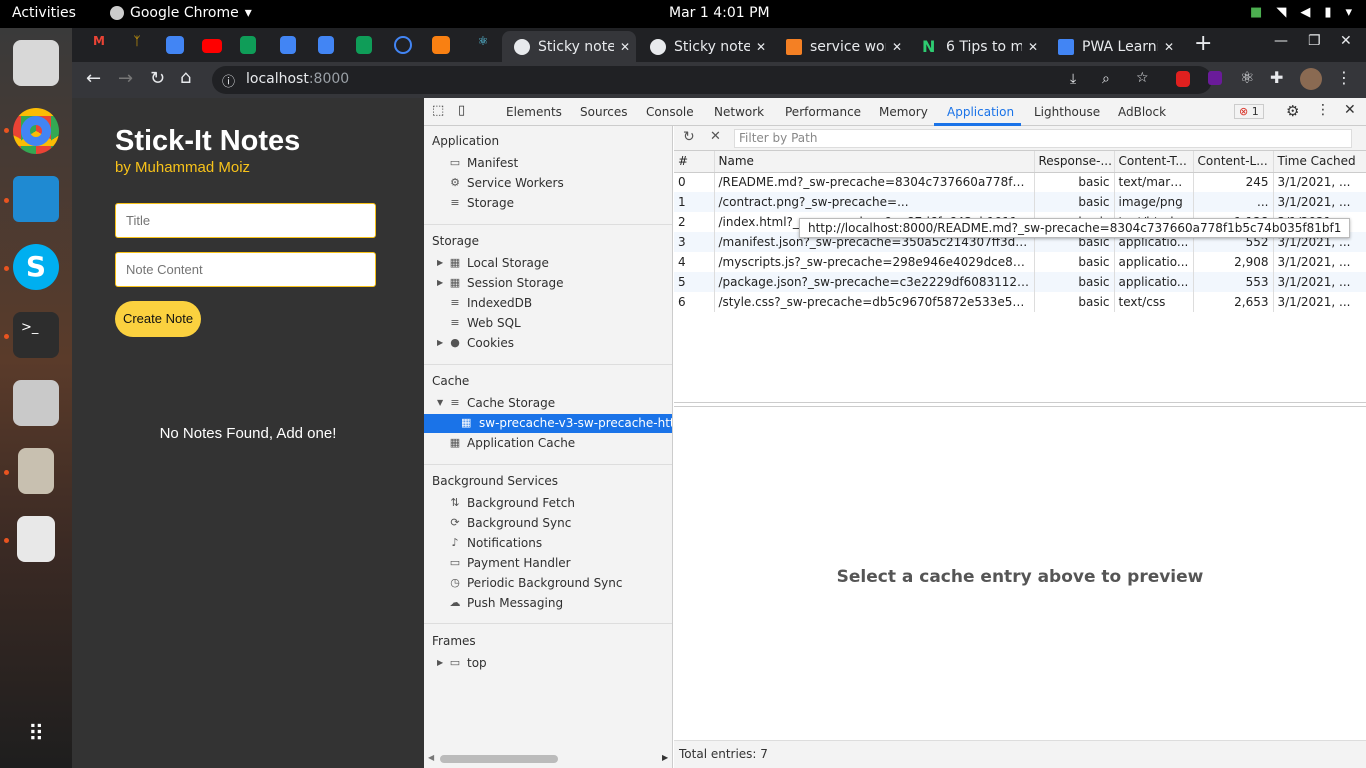 This screenshot has width=1366, height=768. What do you see at coordinates (1346, 41) in the screenshot?
I see `close-window-button: ✕` at bounding box center [1346, 41].